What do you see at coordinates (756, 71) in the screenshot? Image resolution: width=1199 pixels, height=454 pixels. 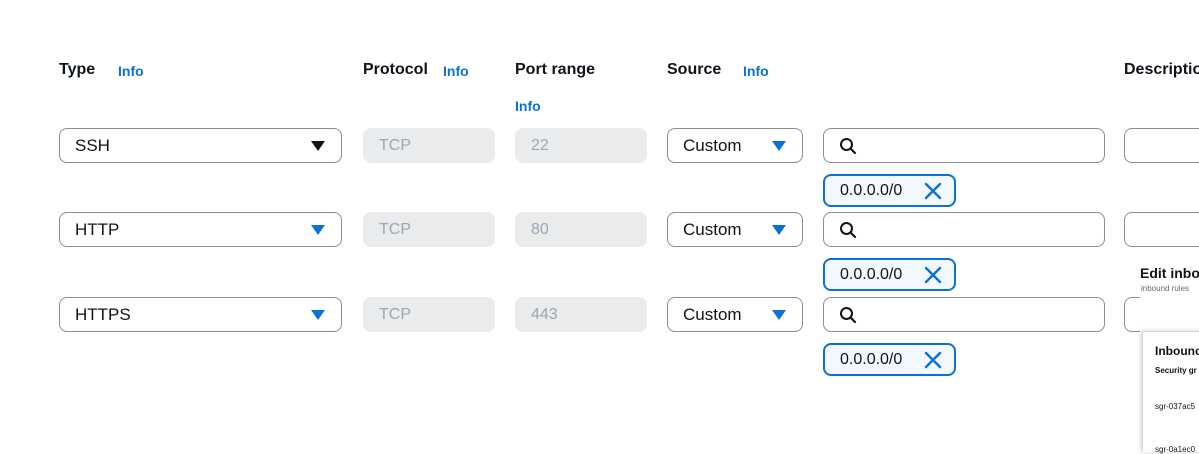 I see `source-info-link: Info` at bounding box center [756, 71].